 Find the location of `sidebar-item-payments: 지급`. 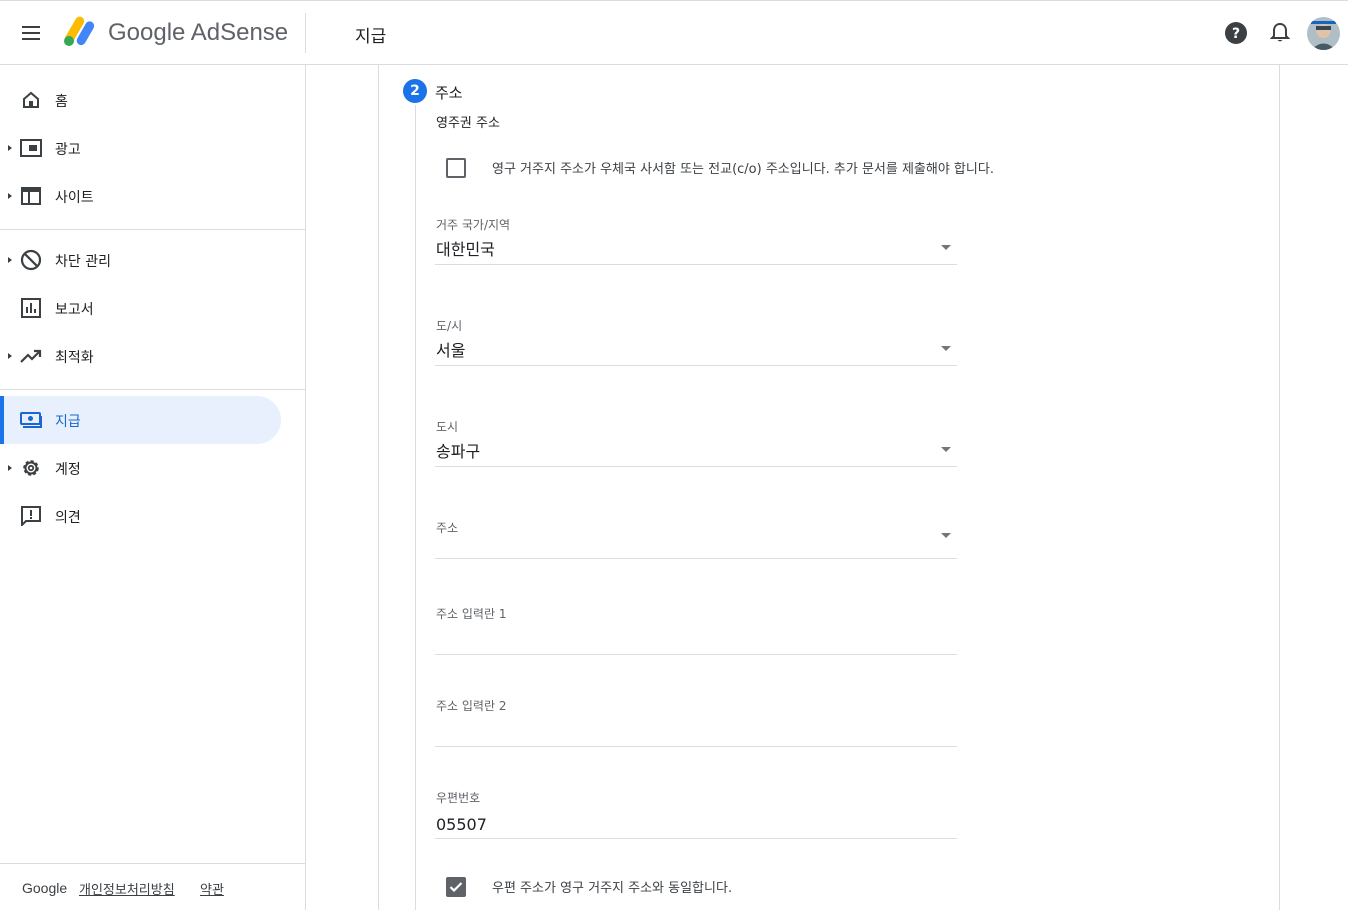

sidebar-item-payments: 지급 is located at coordinates (140, 420).